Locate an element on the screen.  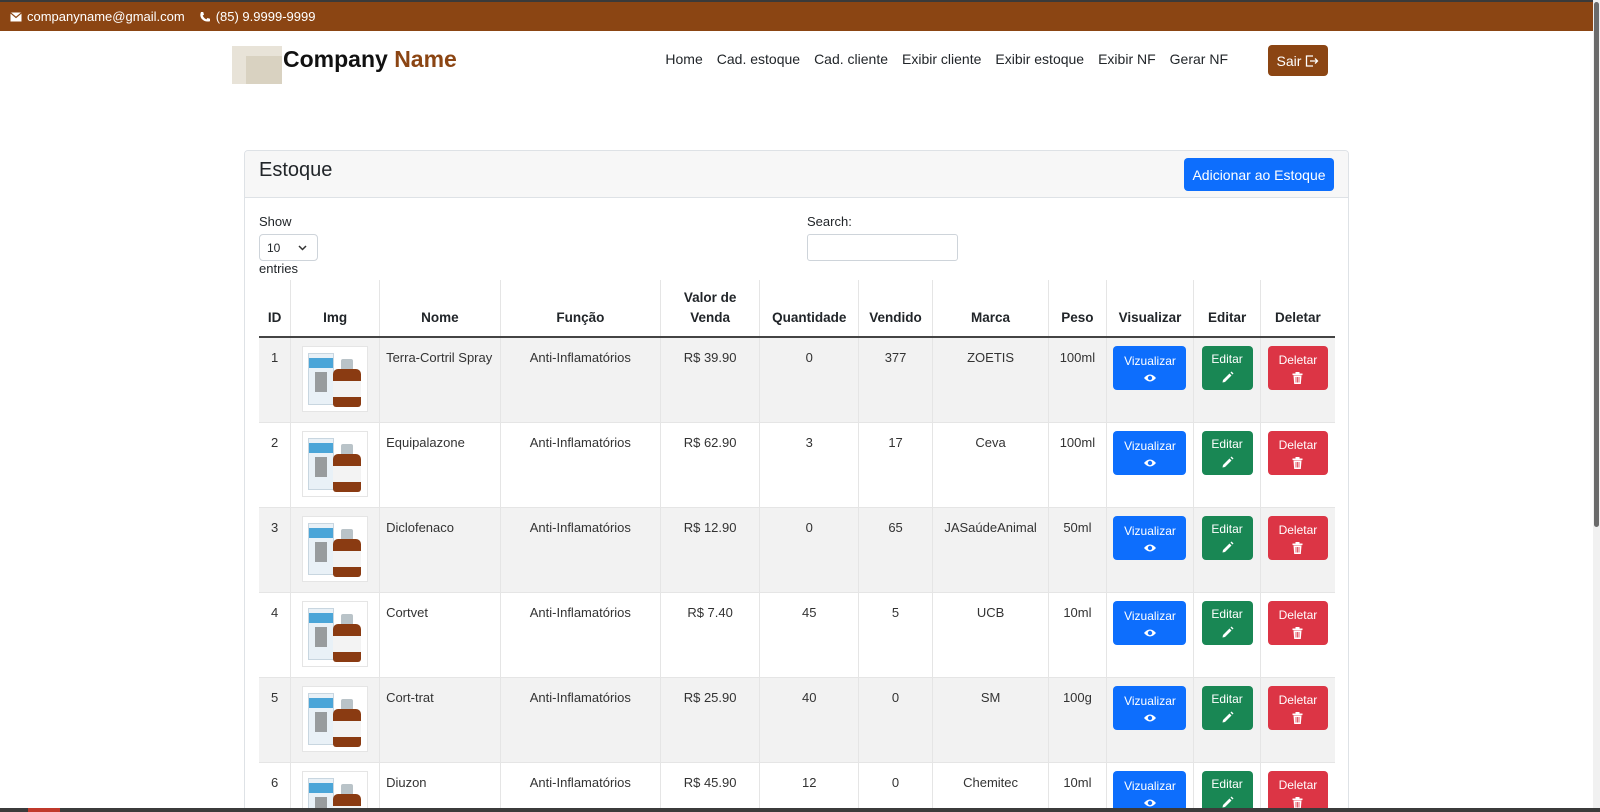
cell-quantidade: 0 is located at coordinates (809, 550).